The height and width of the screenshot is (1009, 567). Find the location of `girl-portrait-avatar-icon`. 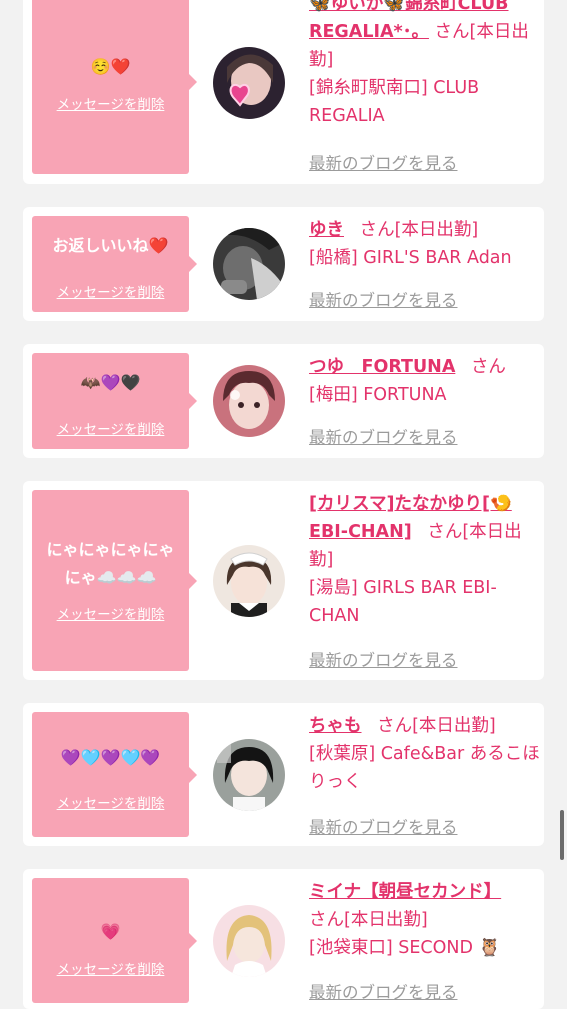

girl-portrait-avatar-icon is located at coordinates (249, 401).